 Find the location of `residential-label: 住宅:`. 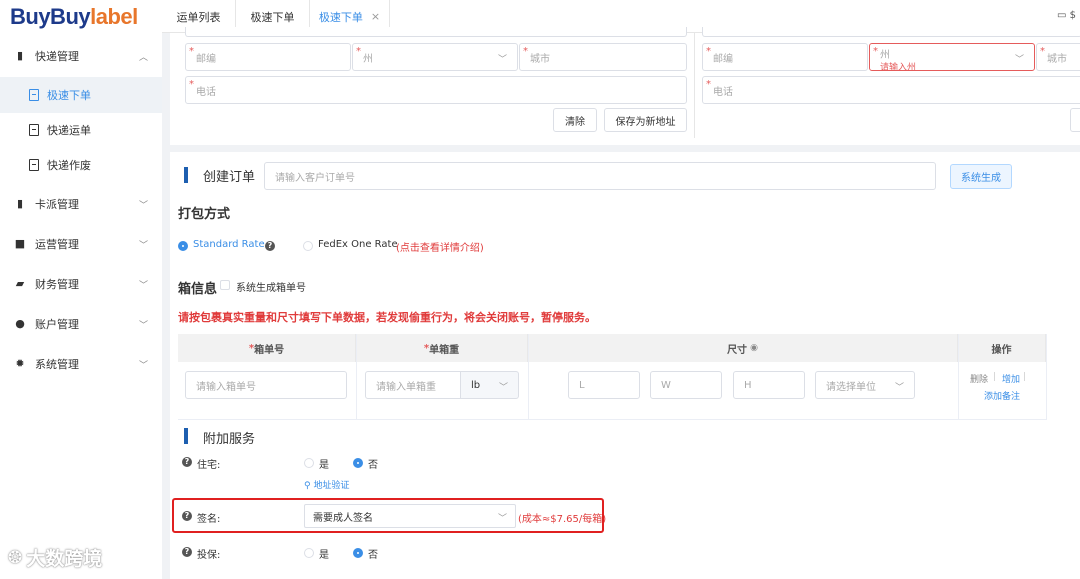

residential-label: 住宅: is located at coordinates (209, 465).